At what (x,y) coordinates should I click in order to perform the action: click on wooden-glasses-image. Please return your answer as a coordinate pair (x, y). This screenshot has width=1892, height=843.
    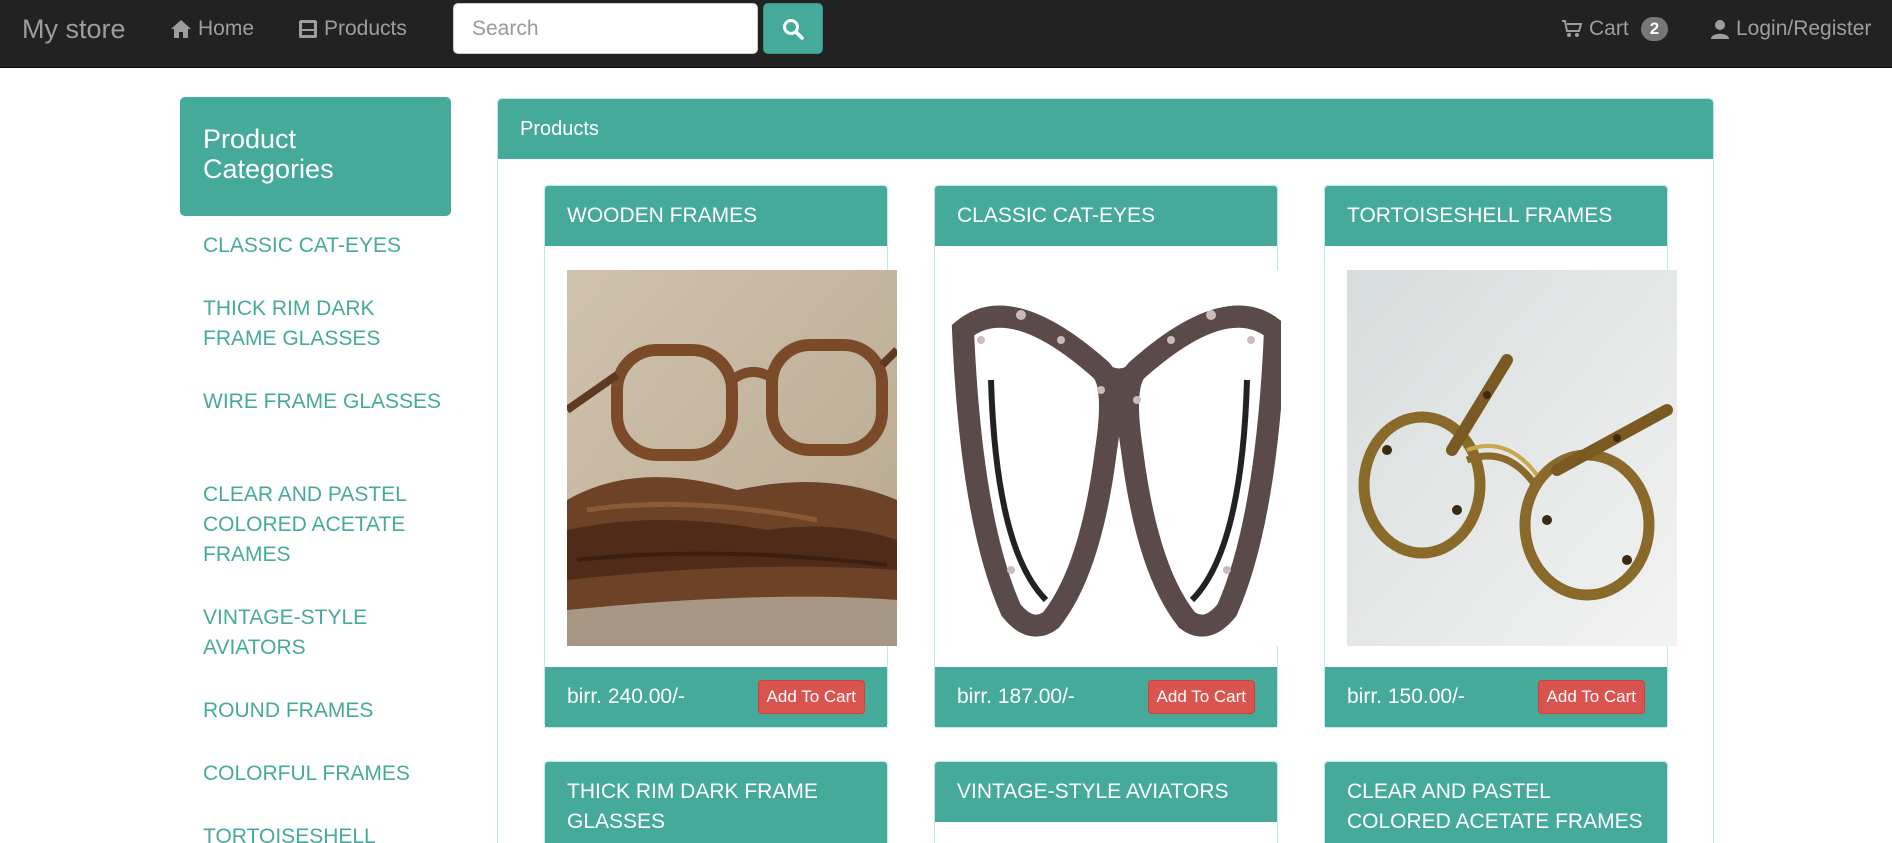
    Looking at the image, I should click on (732, 458).